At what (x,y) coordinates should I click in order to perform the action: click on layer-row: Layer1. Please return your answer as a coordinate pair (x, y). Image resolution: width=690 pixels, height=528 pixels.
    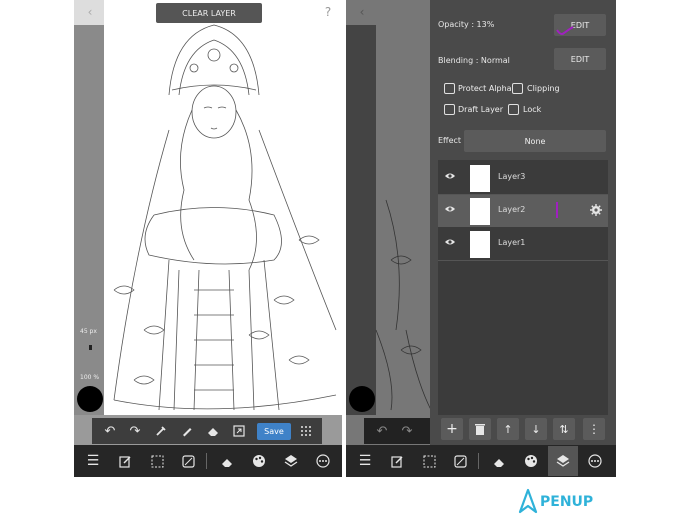
    Looking at the image, I should click on (523, 244).